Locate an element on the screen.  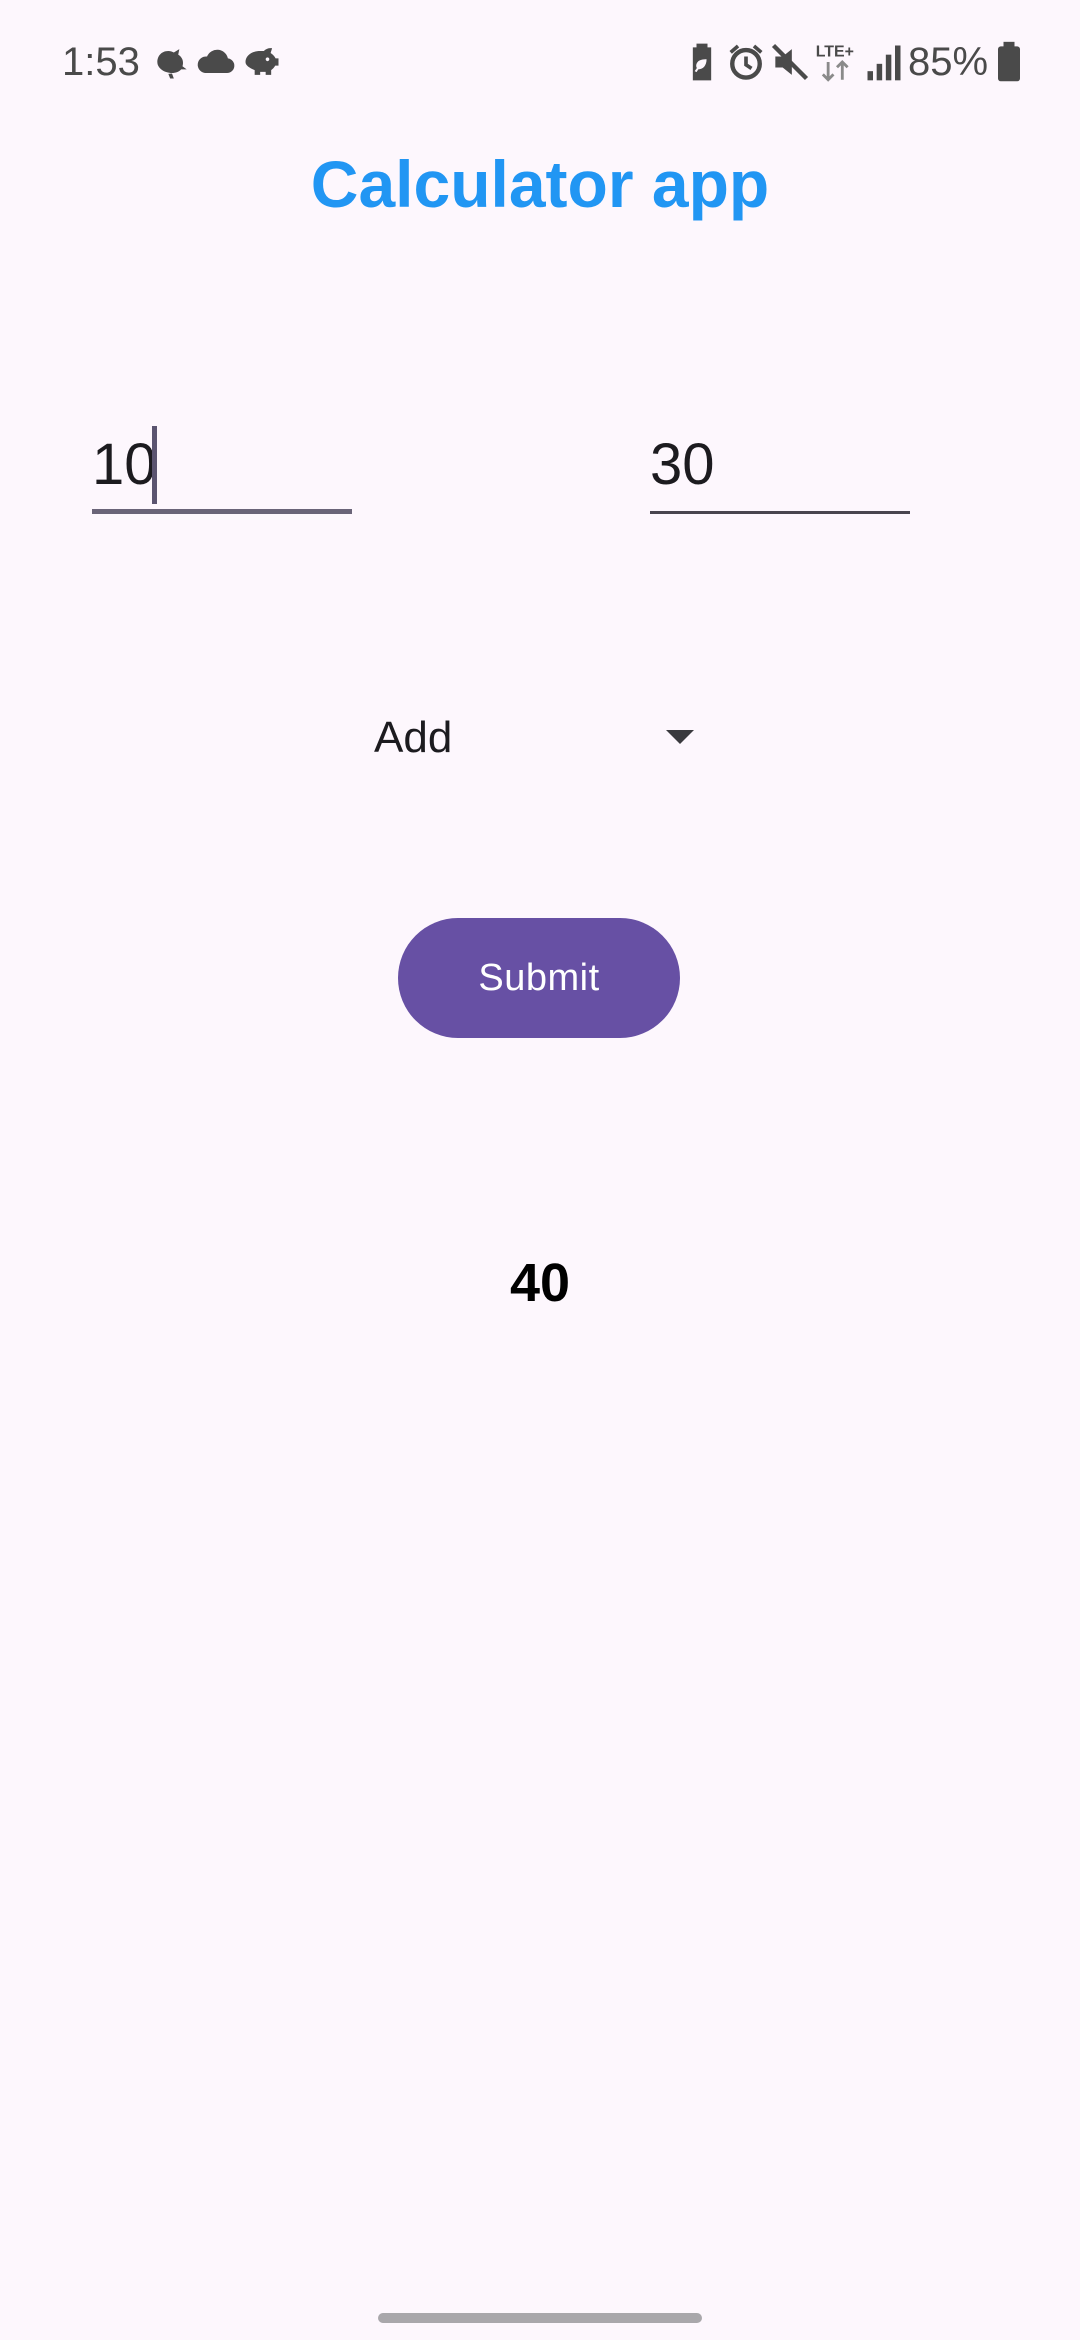
first-number-value: 10 is located at coordinates (124, 464).